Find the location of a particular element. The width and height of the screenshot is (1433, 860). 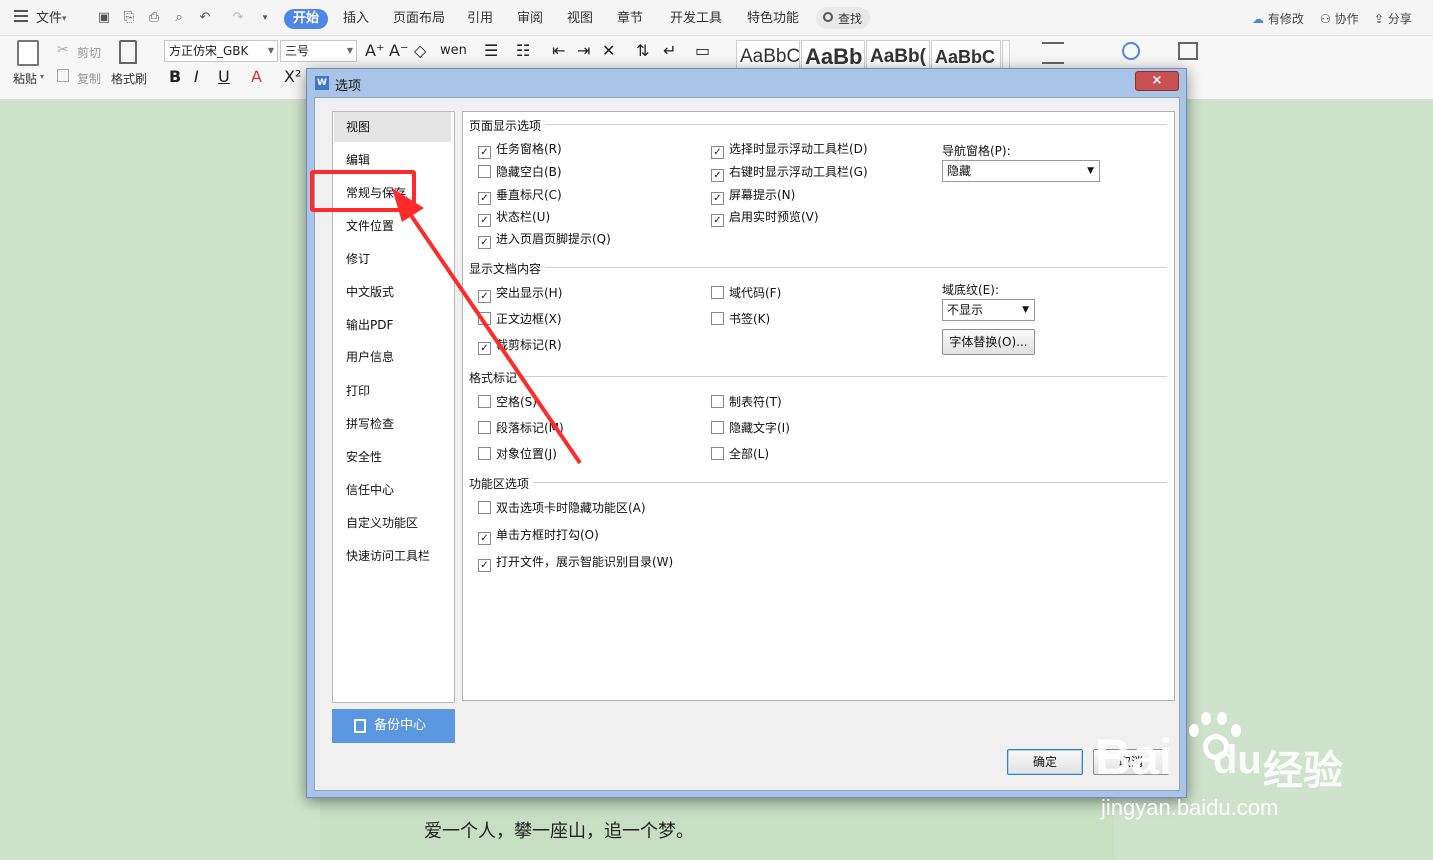

tab-review: 审阅 is located at coordinates (530, 19).